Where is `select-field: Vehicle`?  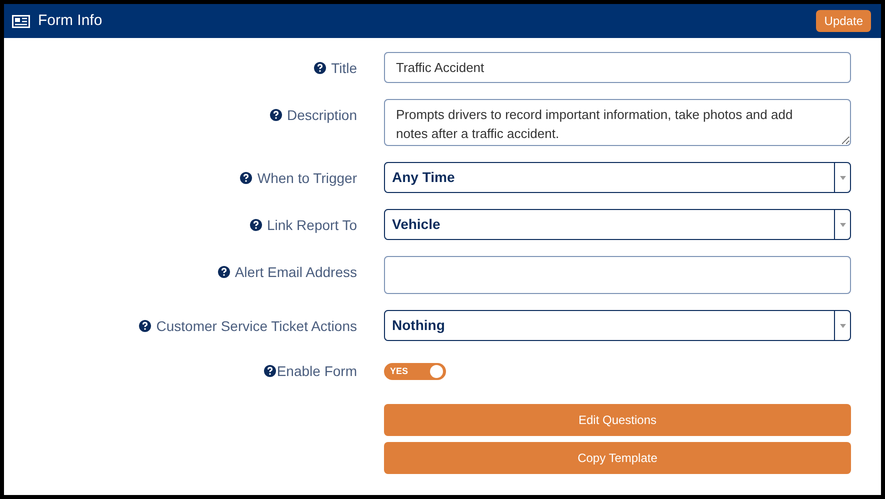
select-field: Vehicle is located at coordinates (617, 224).